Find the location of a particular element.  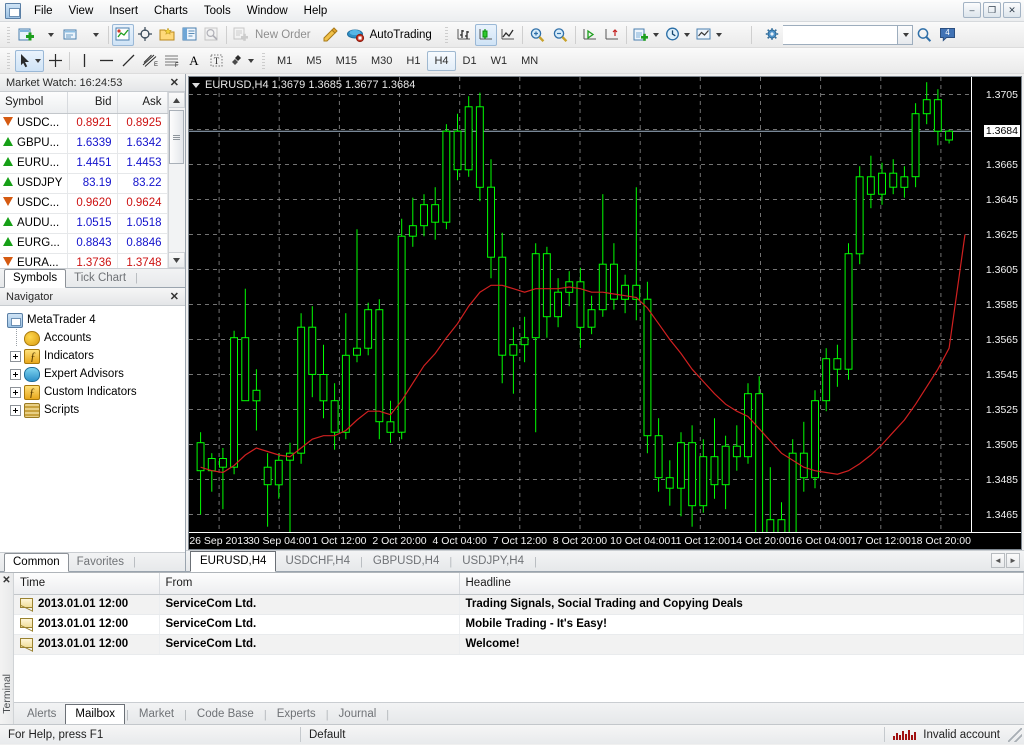

search-submit-icon is located at coordinates (924, 35).